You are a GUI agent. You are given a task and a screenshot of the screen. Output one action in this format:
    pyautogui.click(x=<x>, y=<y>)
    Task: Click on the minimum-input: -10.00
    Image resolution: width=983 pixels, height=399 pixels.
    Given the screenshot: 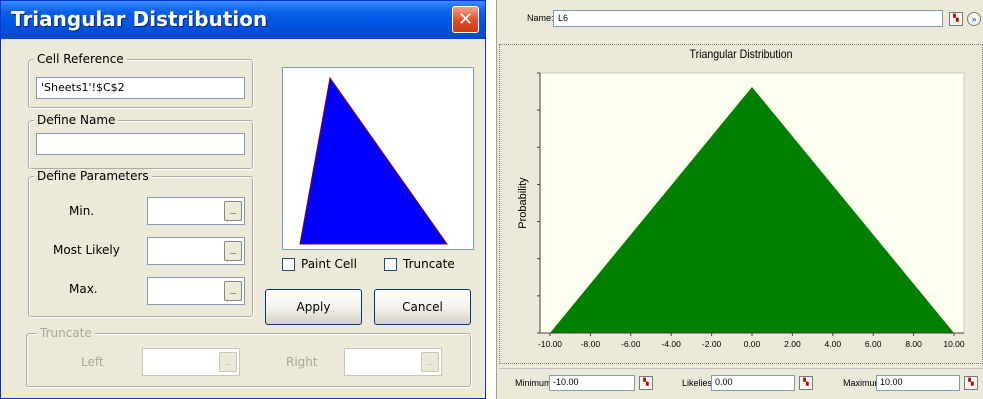 What is the action you would take?
    pyautogui.click(x=592, y=383)
    